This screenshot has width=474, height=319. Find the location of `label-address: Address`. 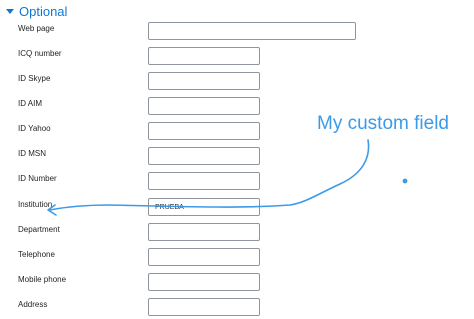

label-address: Address is located at coordinates (33, 304).